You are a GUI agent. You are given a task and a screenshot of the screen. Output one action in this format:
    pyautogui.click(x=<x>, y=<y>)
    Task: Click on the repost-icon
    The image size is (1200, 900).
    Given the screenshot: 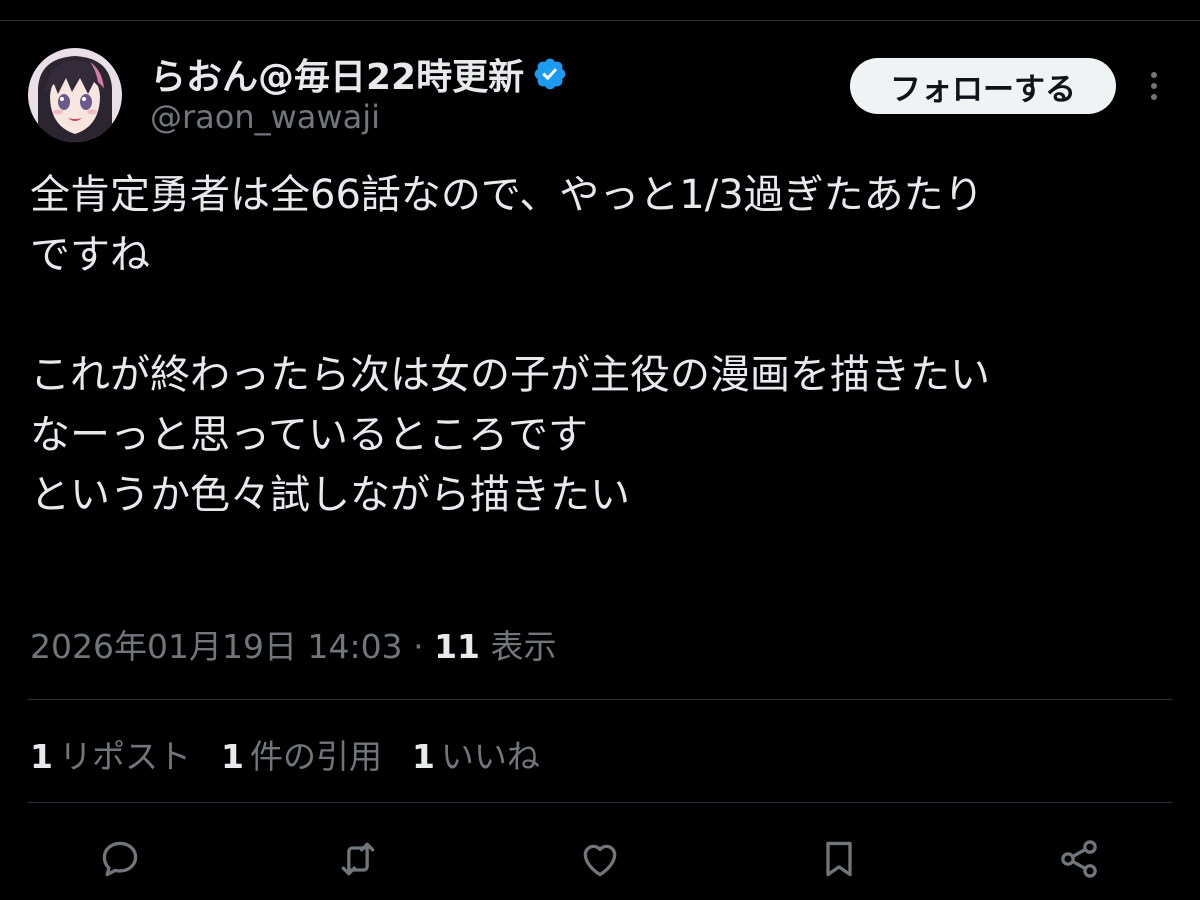 What is the action you would take?
    pyautogui.click(x=358, y=859)
    